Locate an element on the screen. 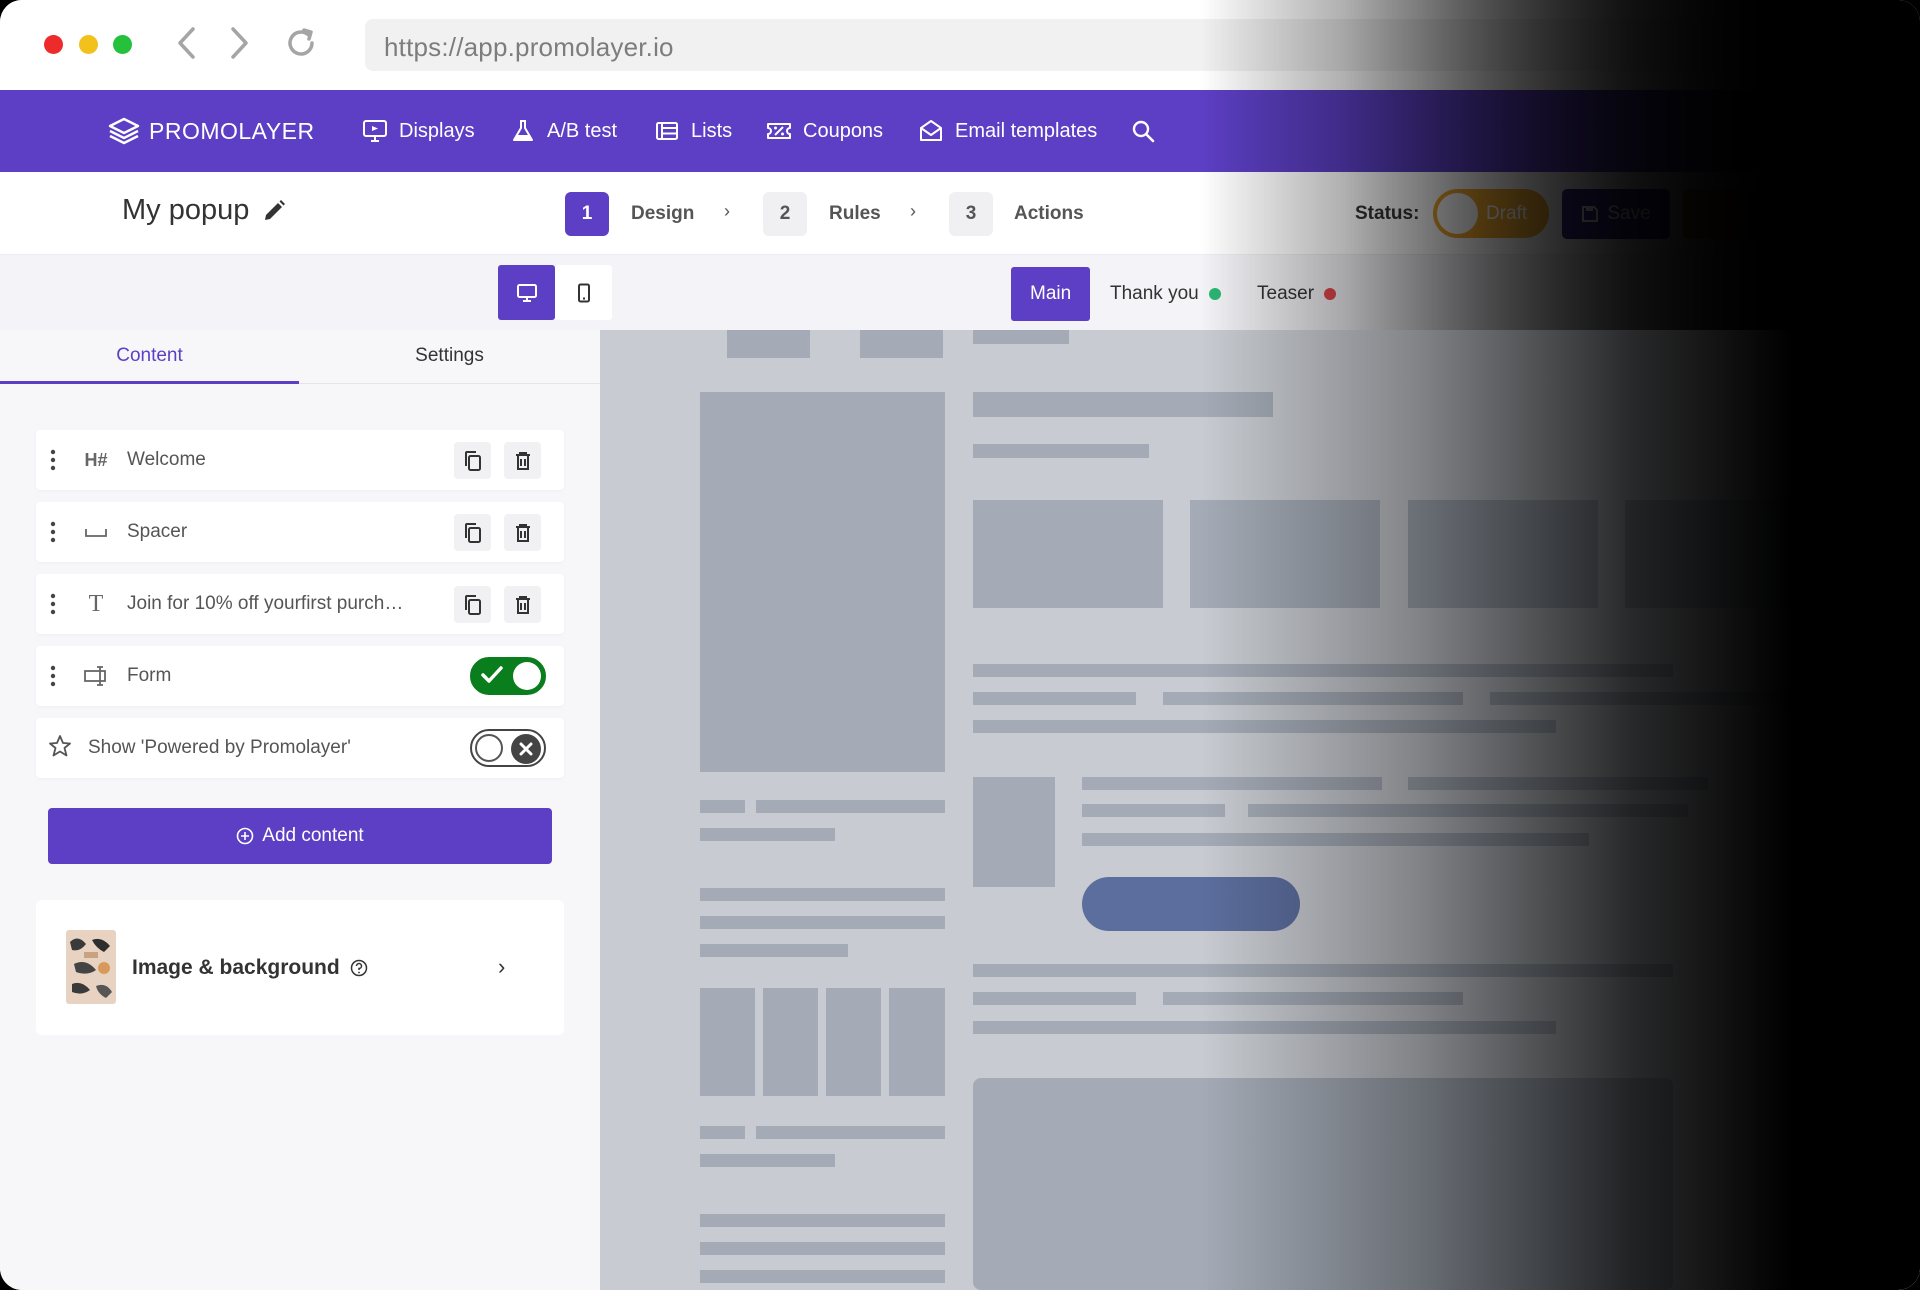 This screenshot has height=1290, width=1920. skeleton-video is located at coordinates (1323, 1184).